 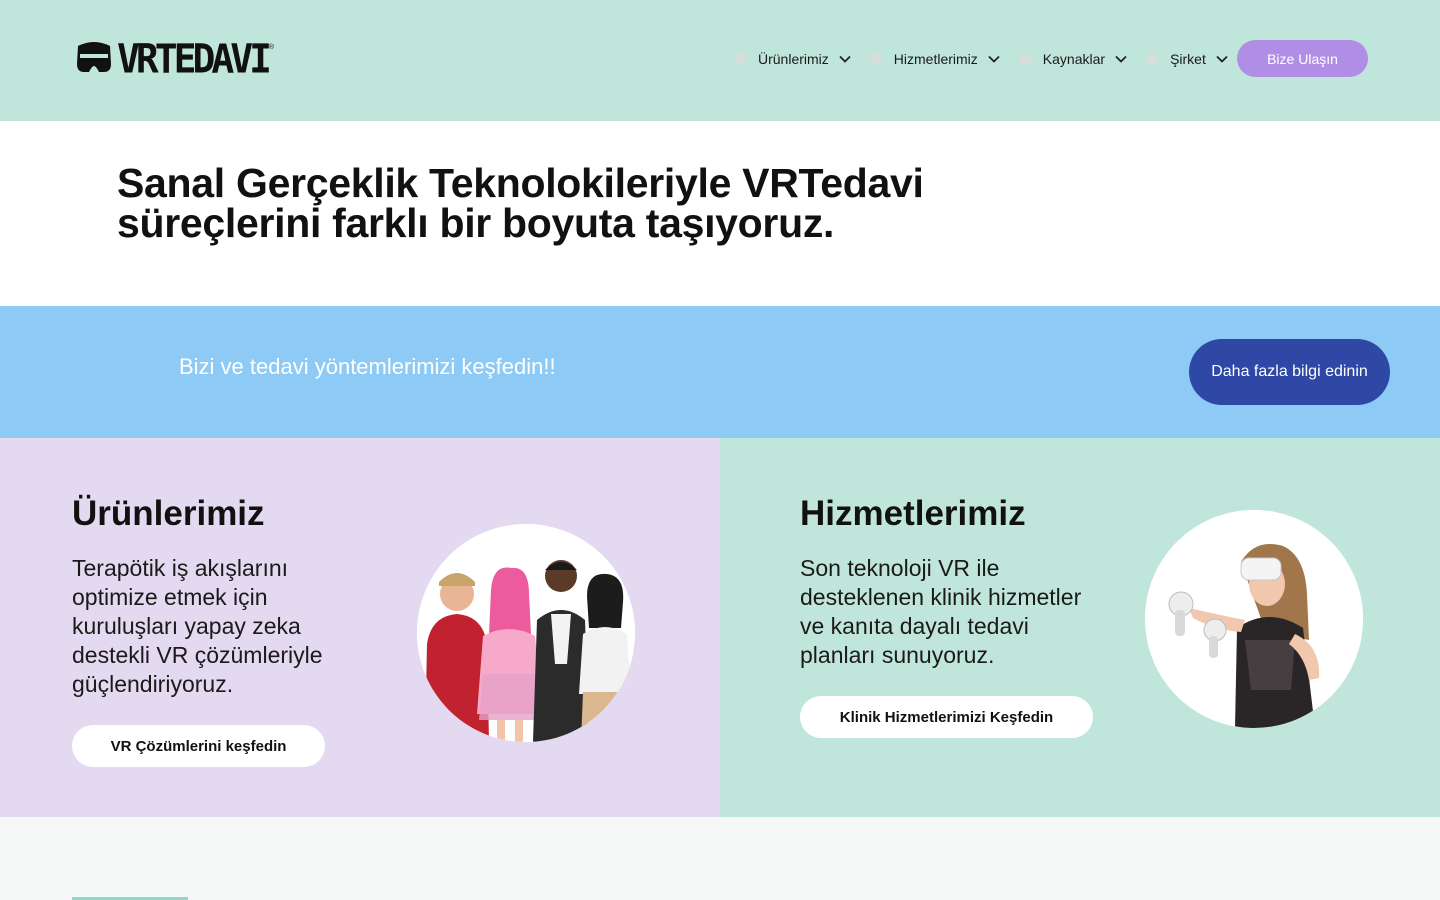 What do you see at coordinates (94, 57) in the screenshot?
I see `vr-headset-icon` at bounding box center [94, 57].